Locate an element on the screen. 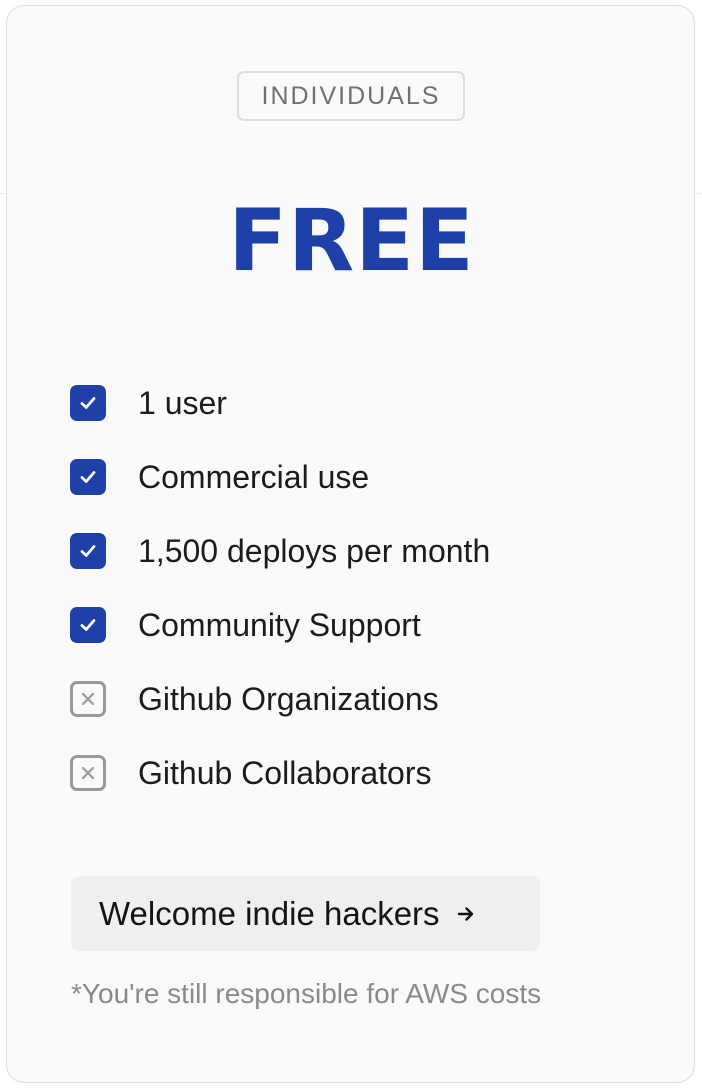 The image size is (702, 1089). feature-label: 1 user is located at coordinates (182, 402).